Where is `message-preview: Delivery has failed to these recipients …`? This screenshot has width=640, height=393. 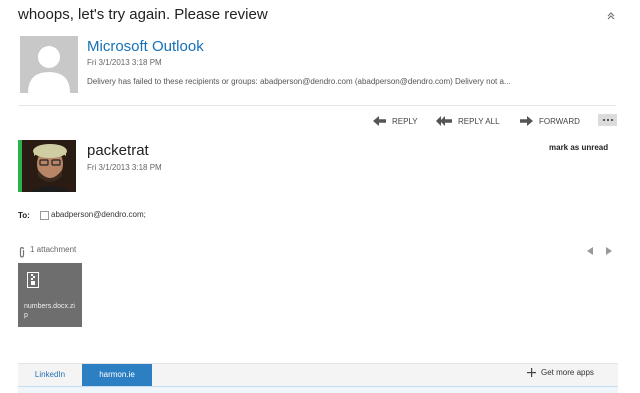 message-preview: Delivery has failed to these recipients … is located at coordinates (351, 81).